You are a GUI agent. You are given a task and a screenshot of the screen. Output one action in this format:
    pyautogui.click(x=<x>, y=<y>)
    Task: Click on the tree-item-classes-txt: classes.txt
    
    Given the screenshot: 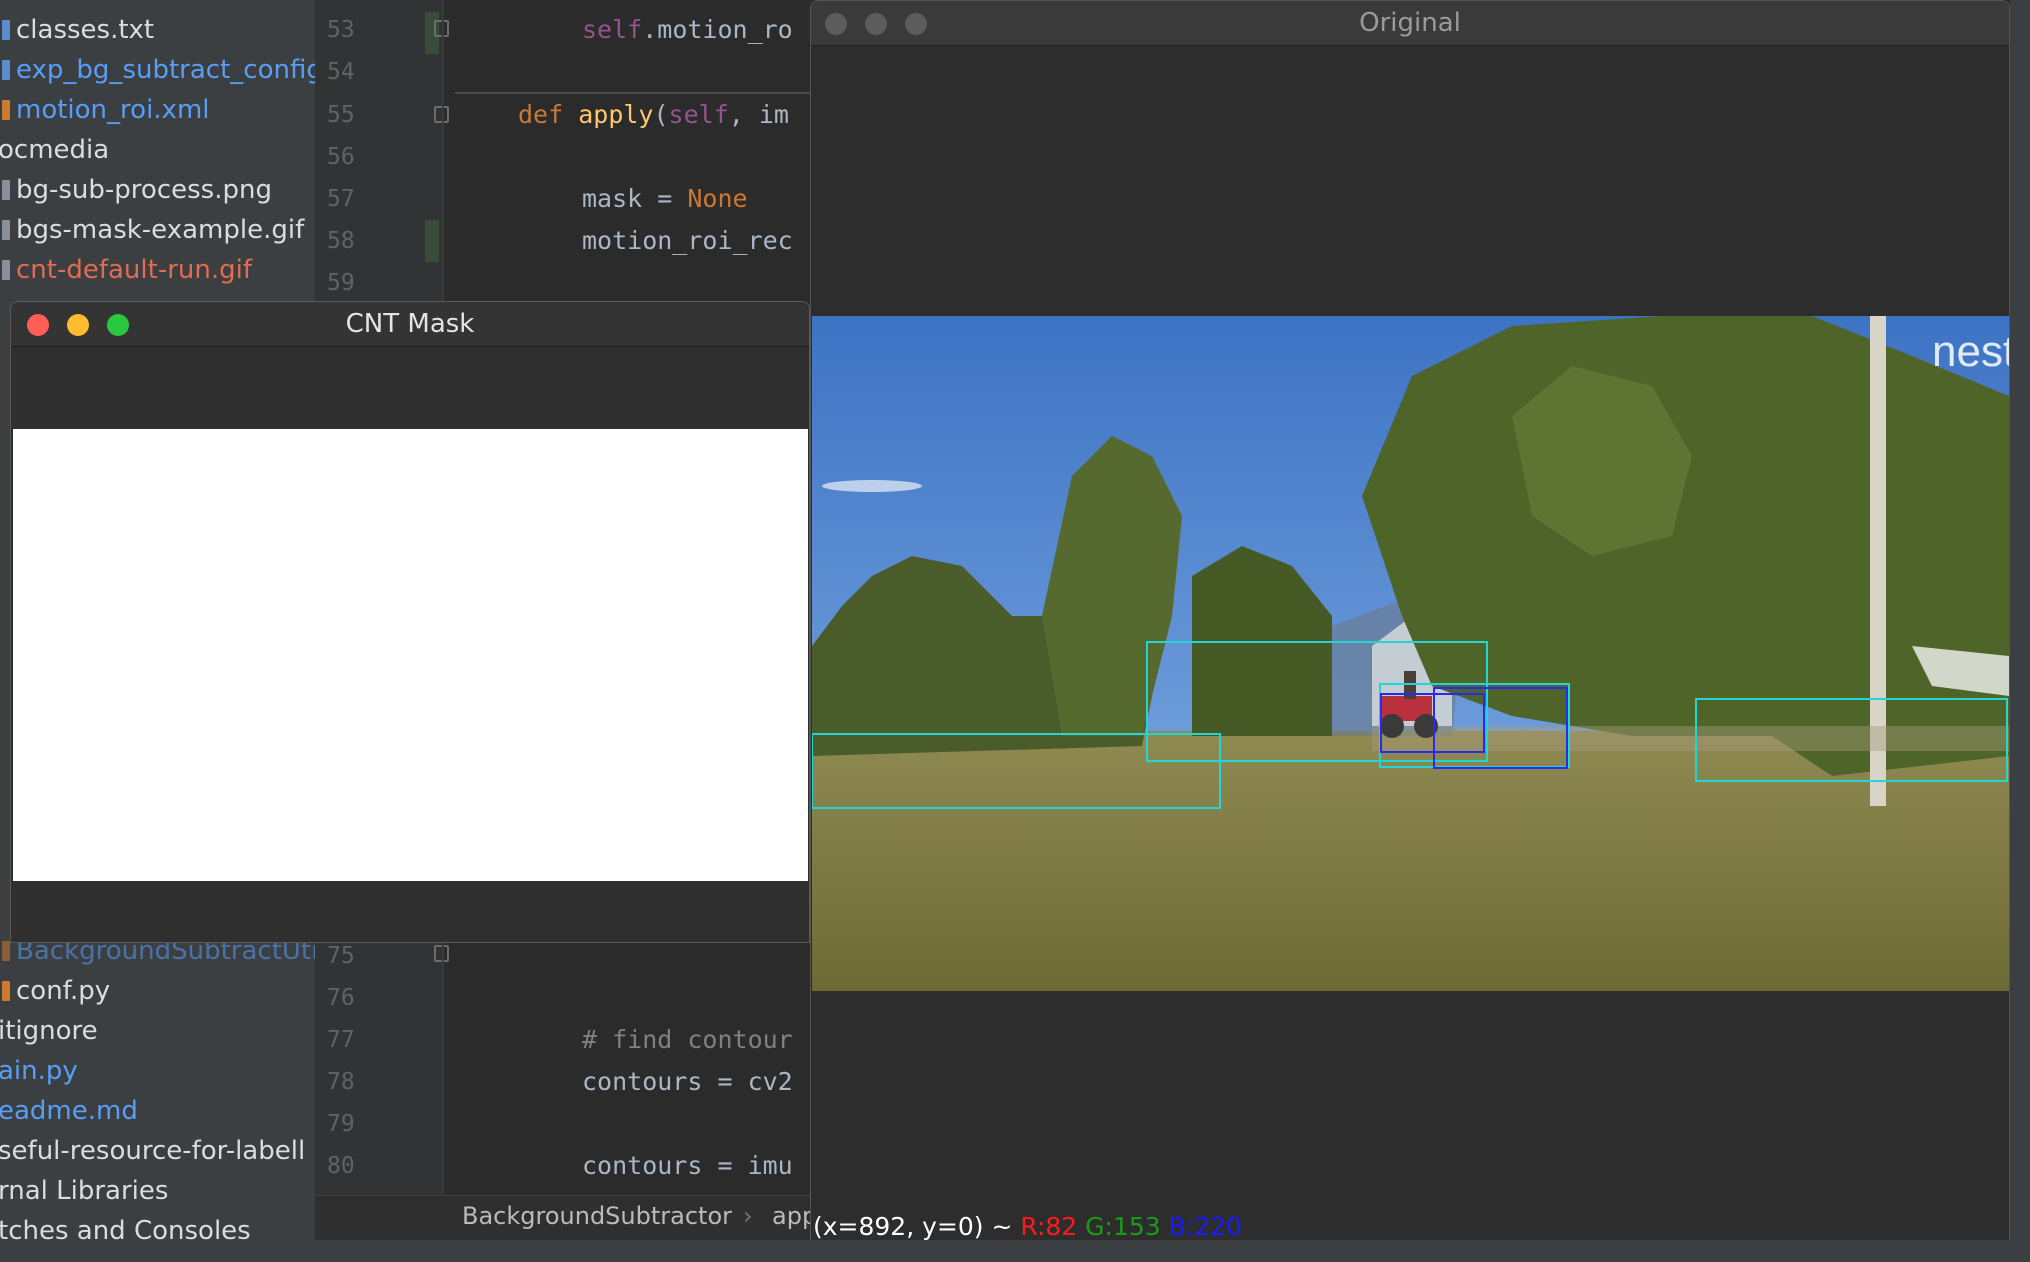 What is the action you would take?
    pyautogui.click(x=157, y=30)
    